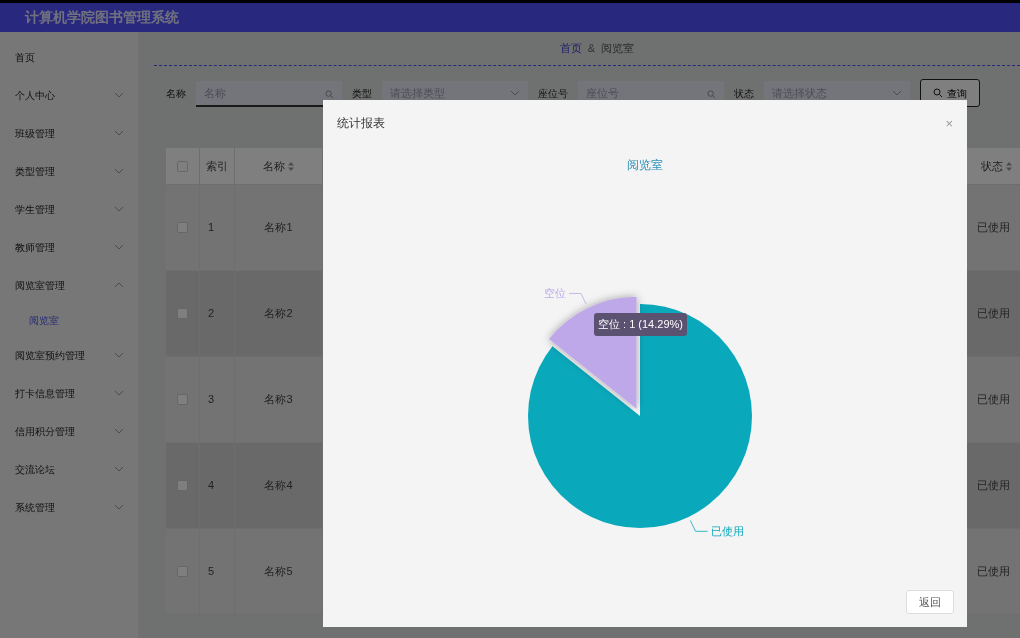  What do you see at coordinates (211, 314) in the screenshot?
I see `table-cell-text: 2` at bounding box center [211, 314].